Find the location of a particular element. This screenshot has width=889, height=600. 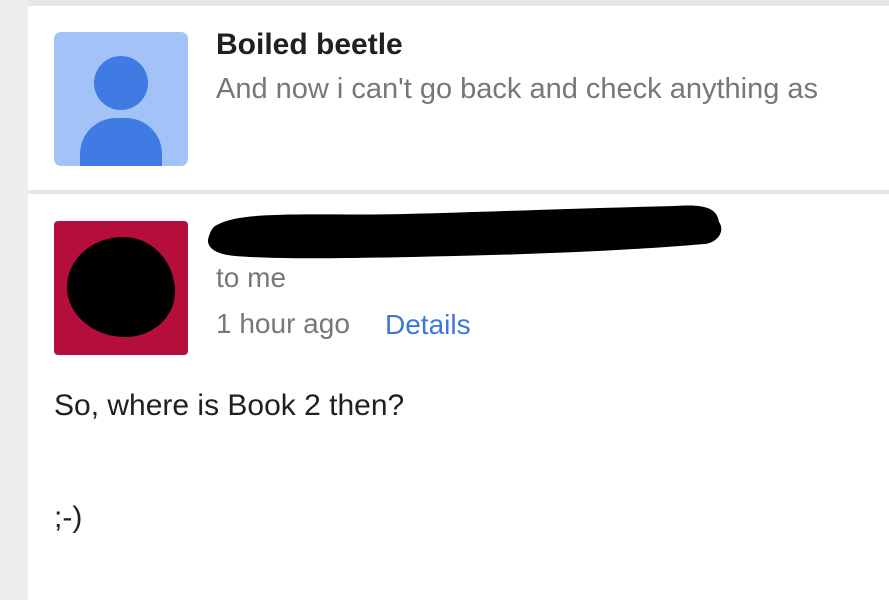

person-icon-head is located at coordinates (121, 83).